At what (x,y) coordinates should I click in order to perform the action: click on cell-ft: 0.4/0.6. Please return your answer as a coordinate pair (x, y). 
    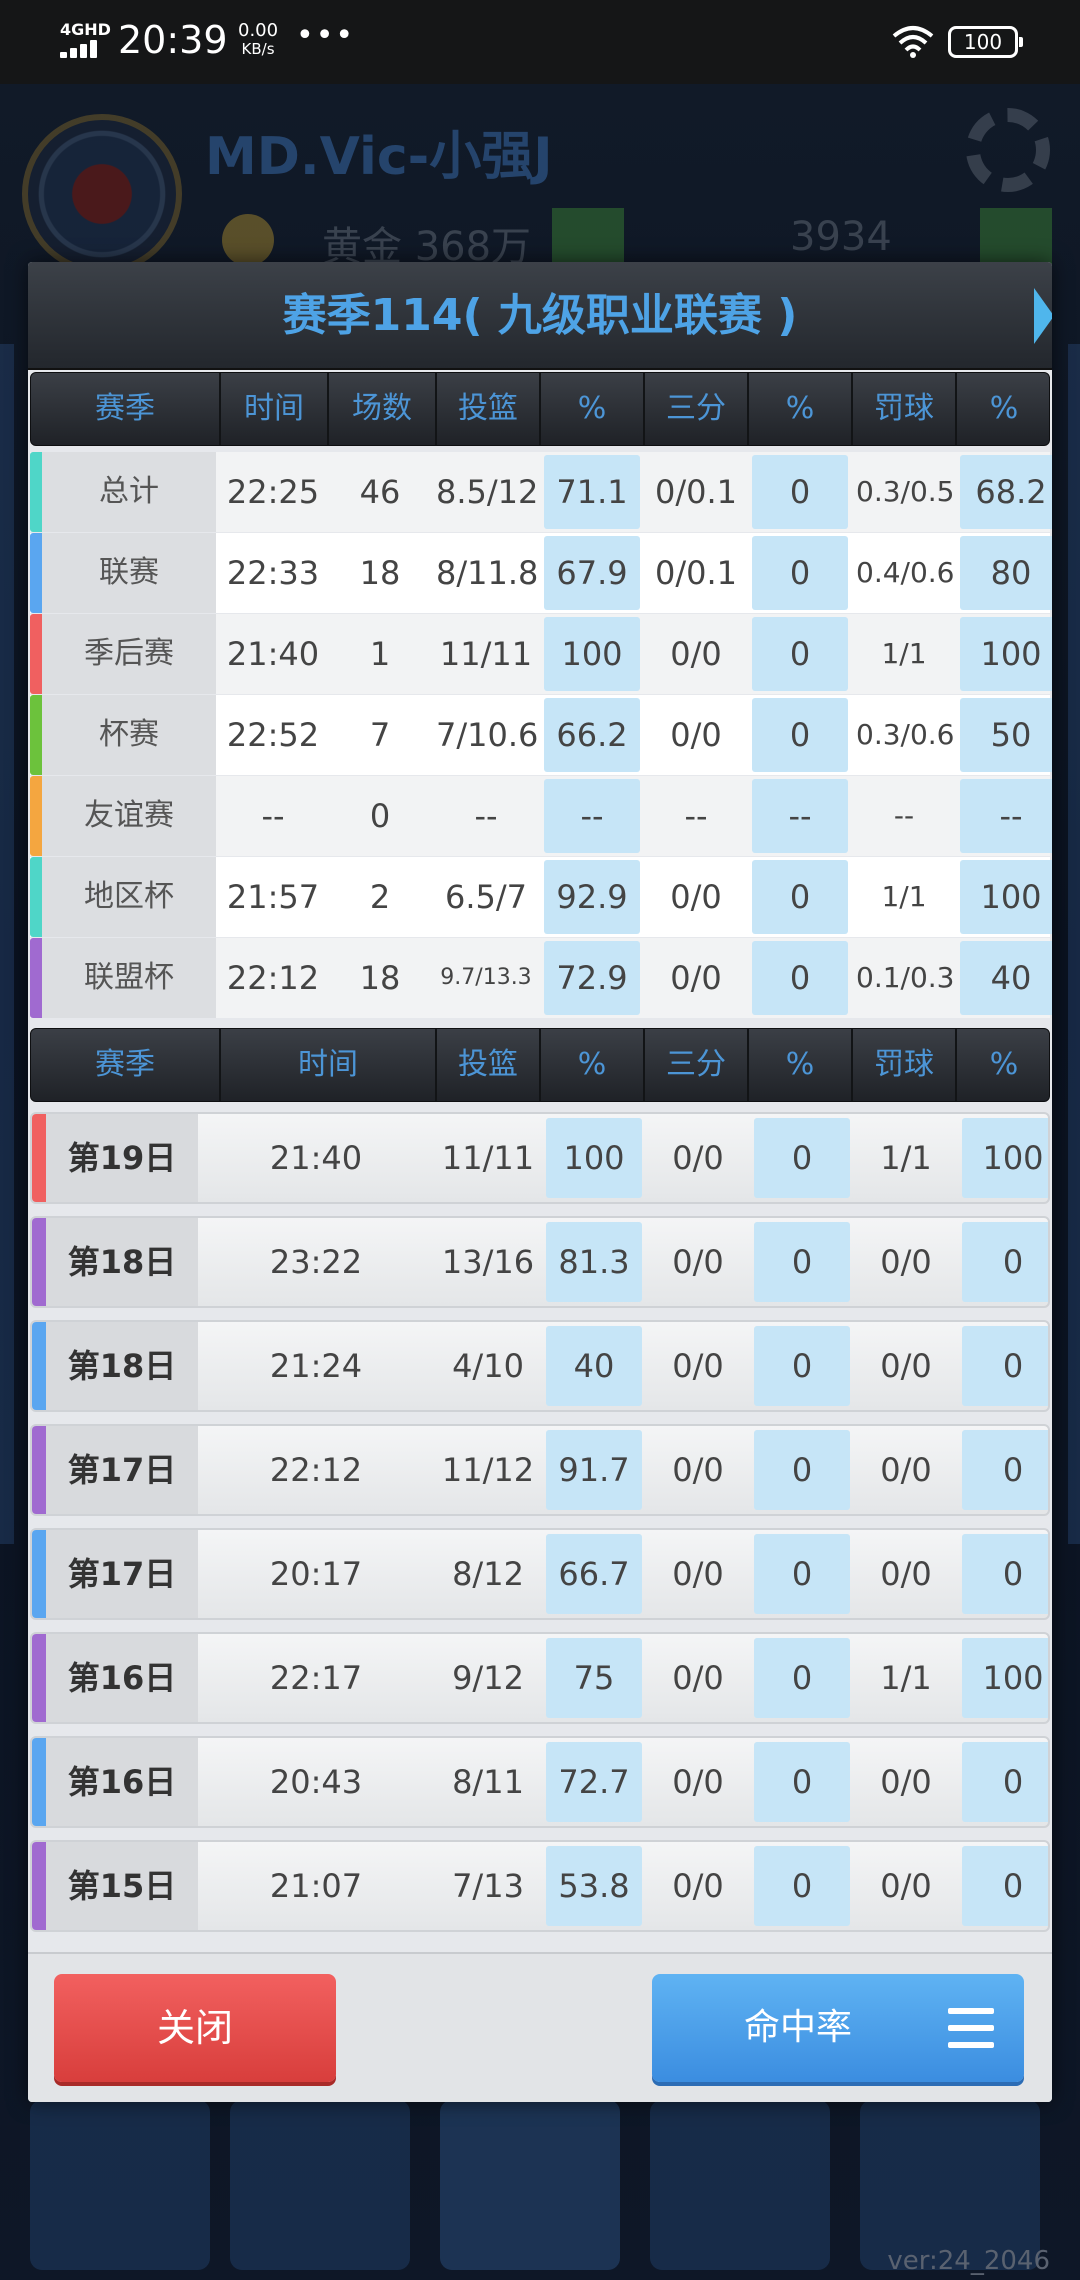
    Looking at the image, I should click on (905, 572).